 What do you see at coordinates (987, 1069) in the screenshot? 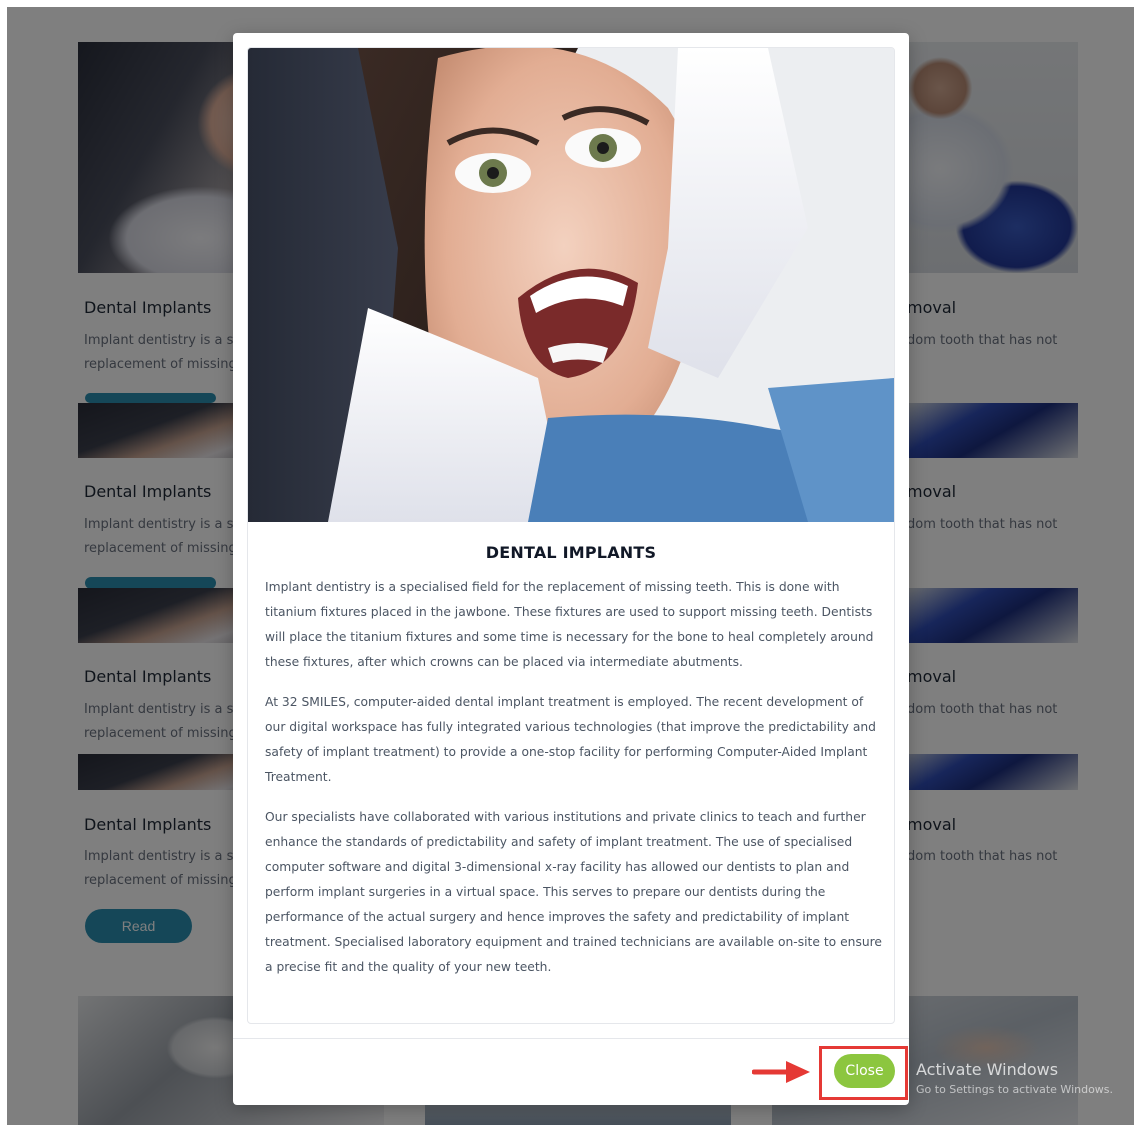
I see `activate-windows-watermark: Activate Windows` at bounding box center [987, 1069].